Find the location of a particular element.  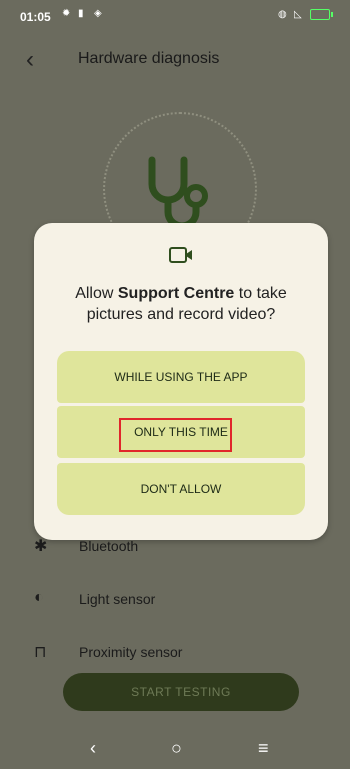

dialog-app-name: Support Centre is located at coordinates (176, 293).